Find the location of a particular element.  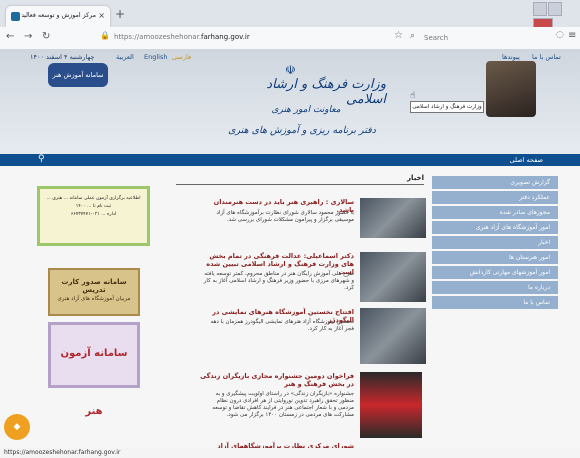

links-link: پیوندها is located at coordinates (511, 57).